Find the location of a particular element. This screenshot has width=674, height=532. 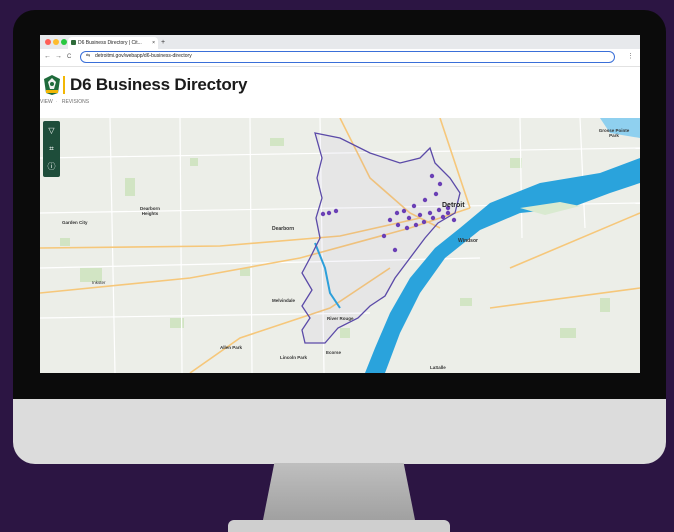

tab-close-icon: × is located at coordinates (153, 43).